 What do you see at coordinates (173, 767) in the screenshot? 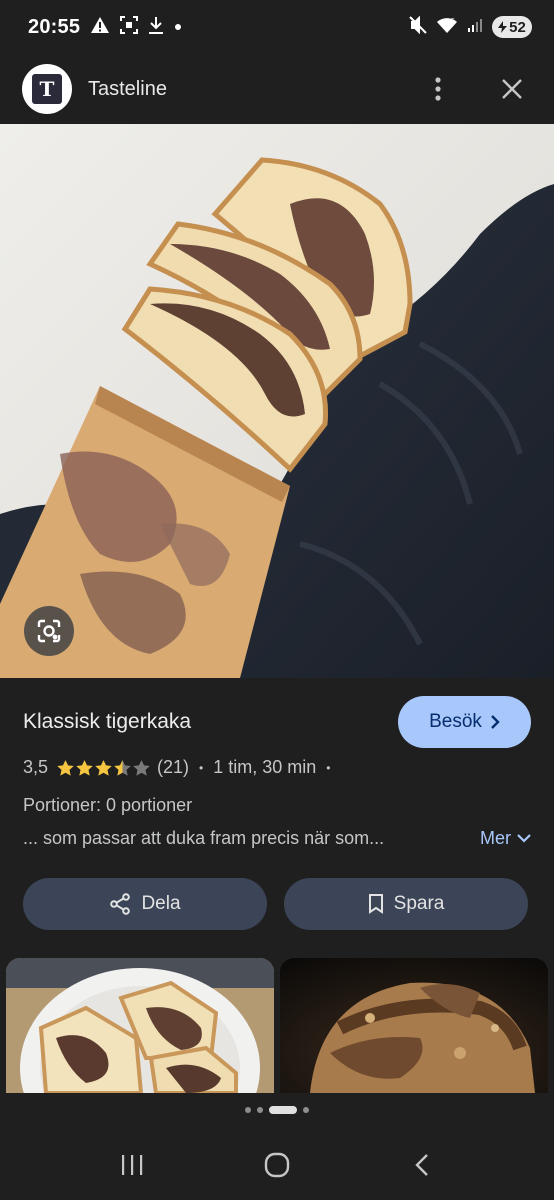
I see `review-count: (21)` at bounding box center [173, 767].